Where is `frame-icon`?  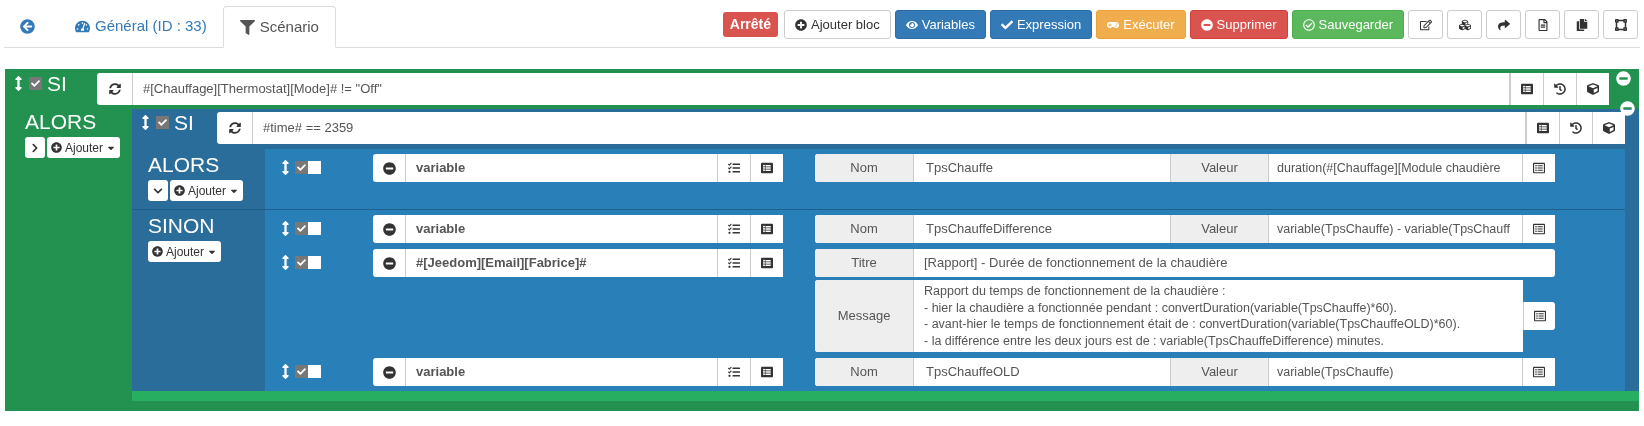
frame-icon is located at coordinates (1620, 24).